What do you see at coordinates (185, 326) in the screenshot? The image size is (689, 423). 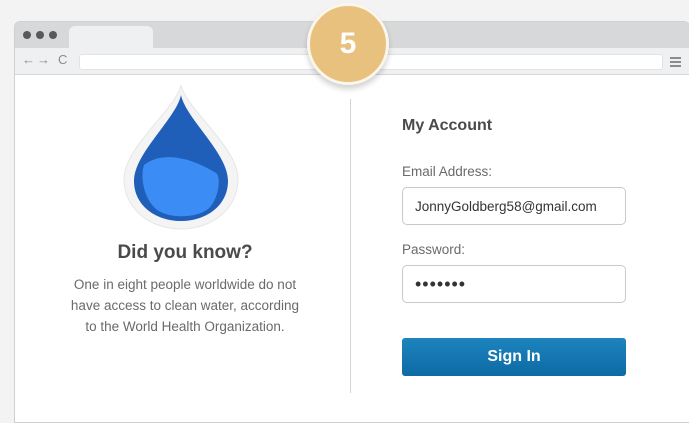 I see `fact-text-line: to the World Health Organization.` at bounding box center [185, 326].